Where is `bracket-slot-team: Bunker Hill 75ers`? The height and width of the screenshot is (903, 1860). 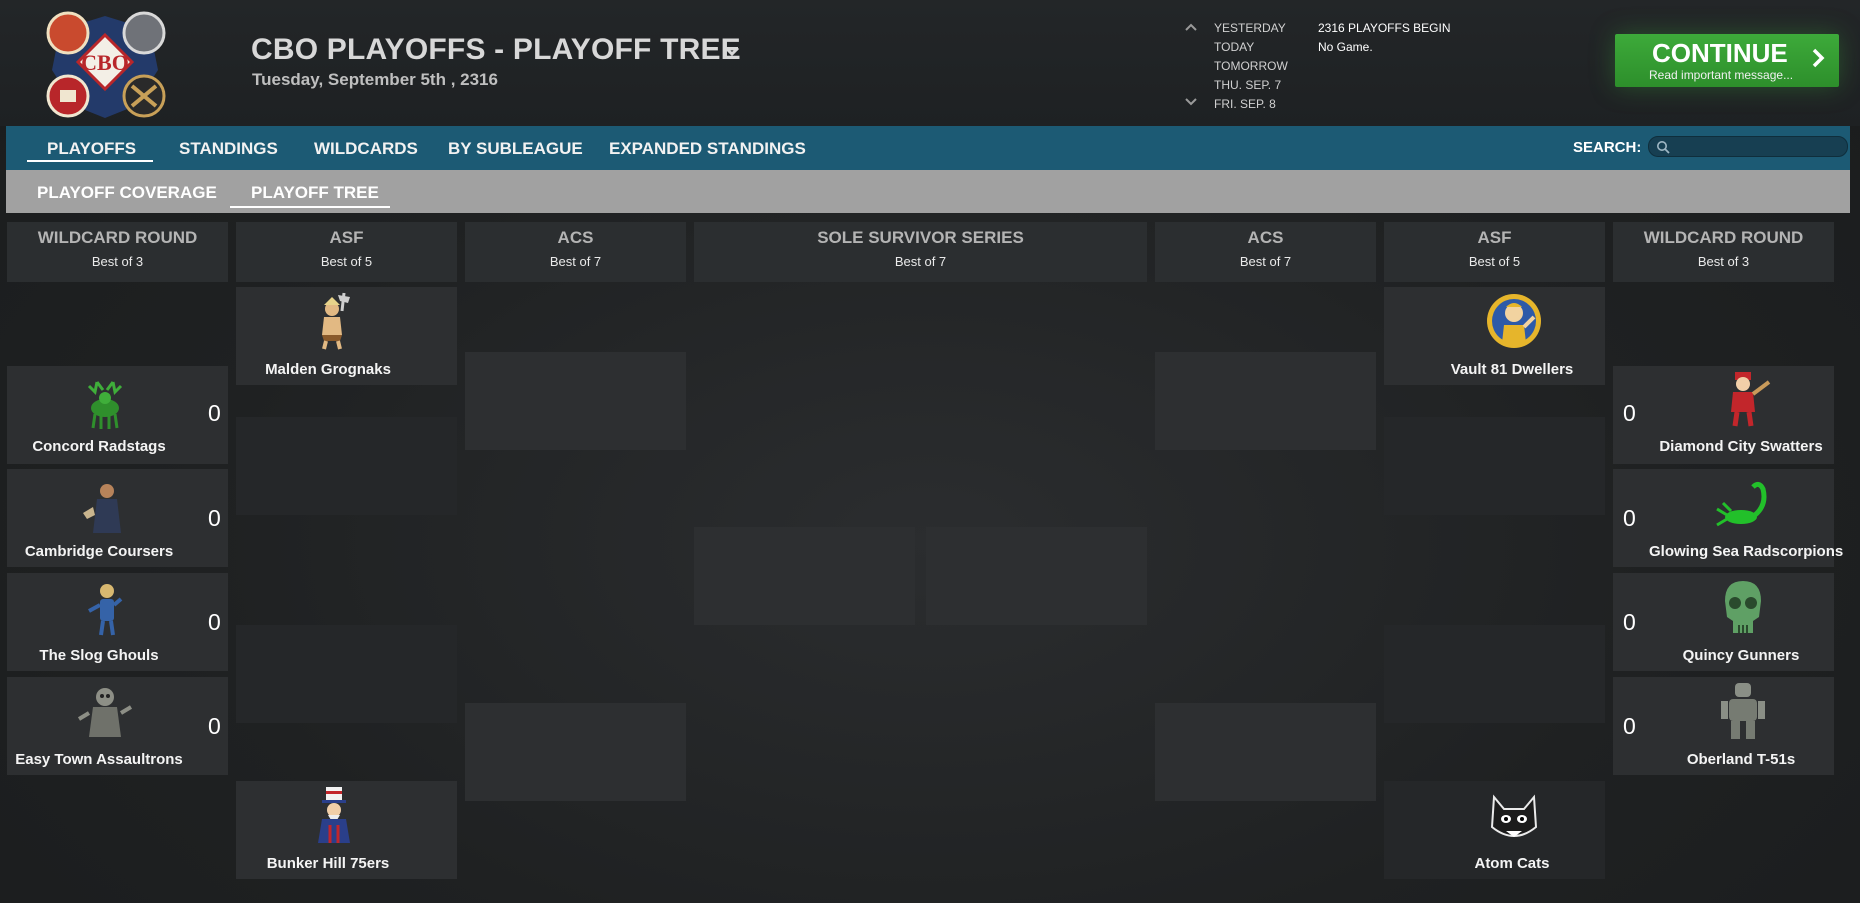 bracket-slot-team: Bunker Hill 75ers is located at coordinates (346, 830).